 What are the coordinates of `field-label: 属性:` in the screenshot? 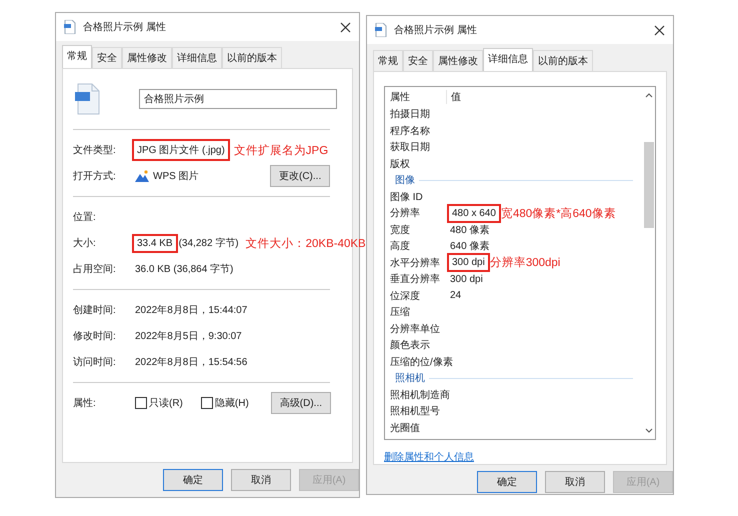 It's located at (85, 403).